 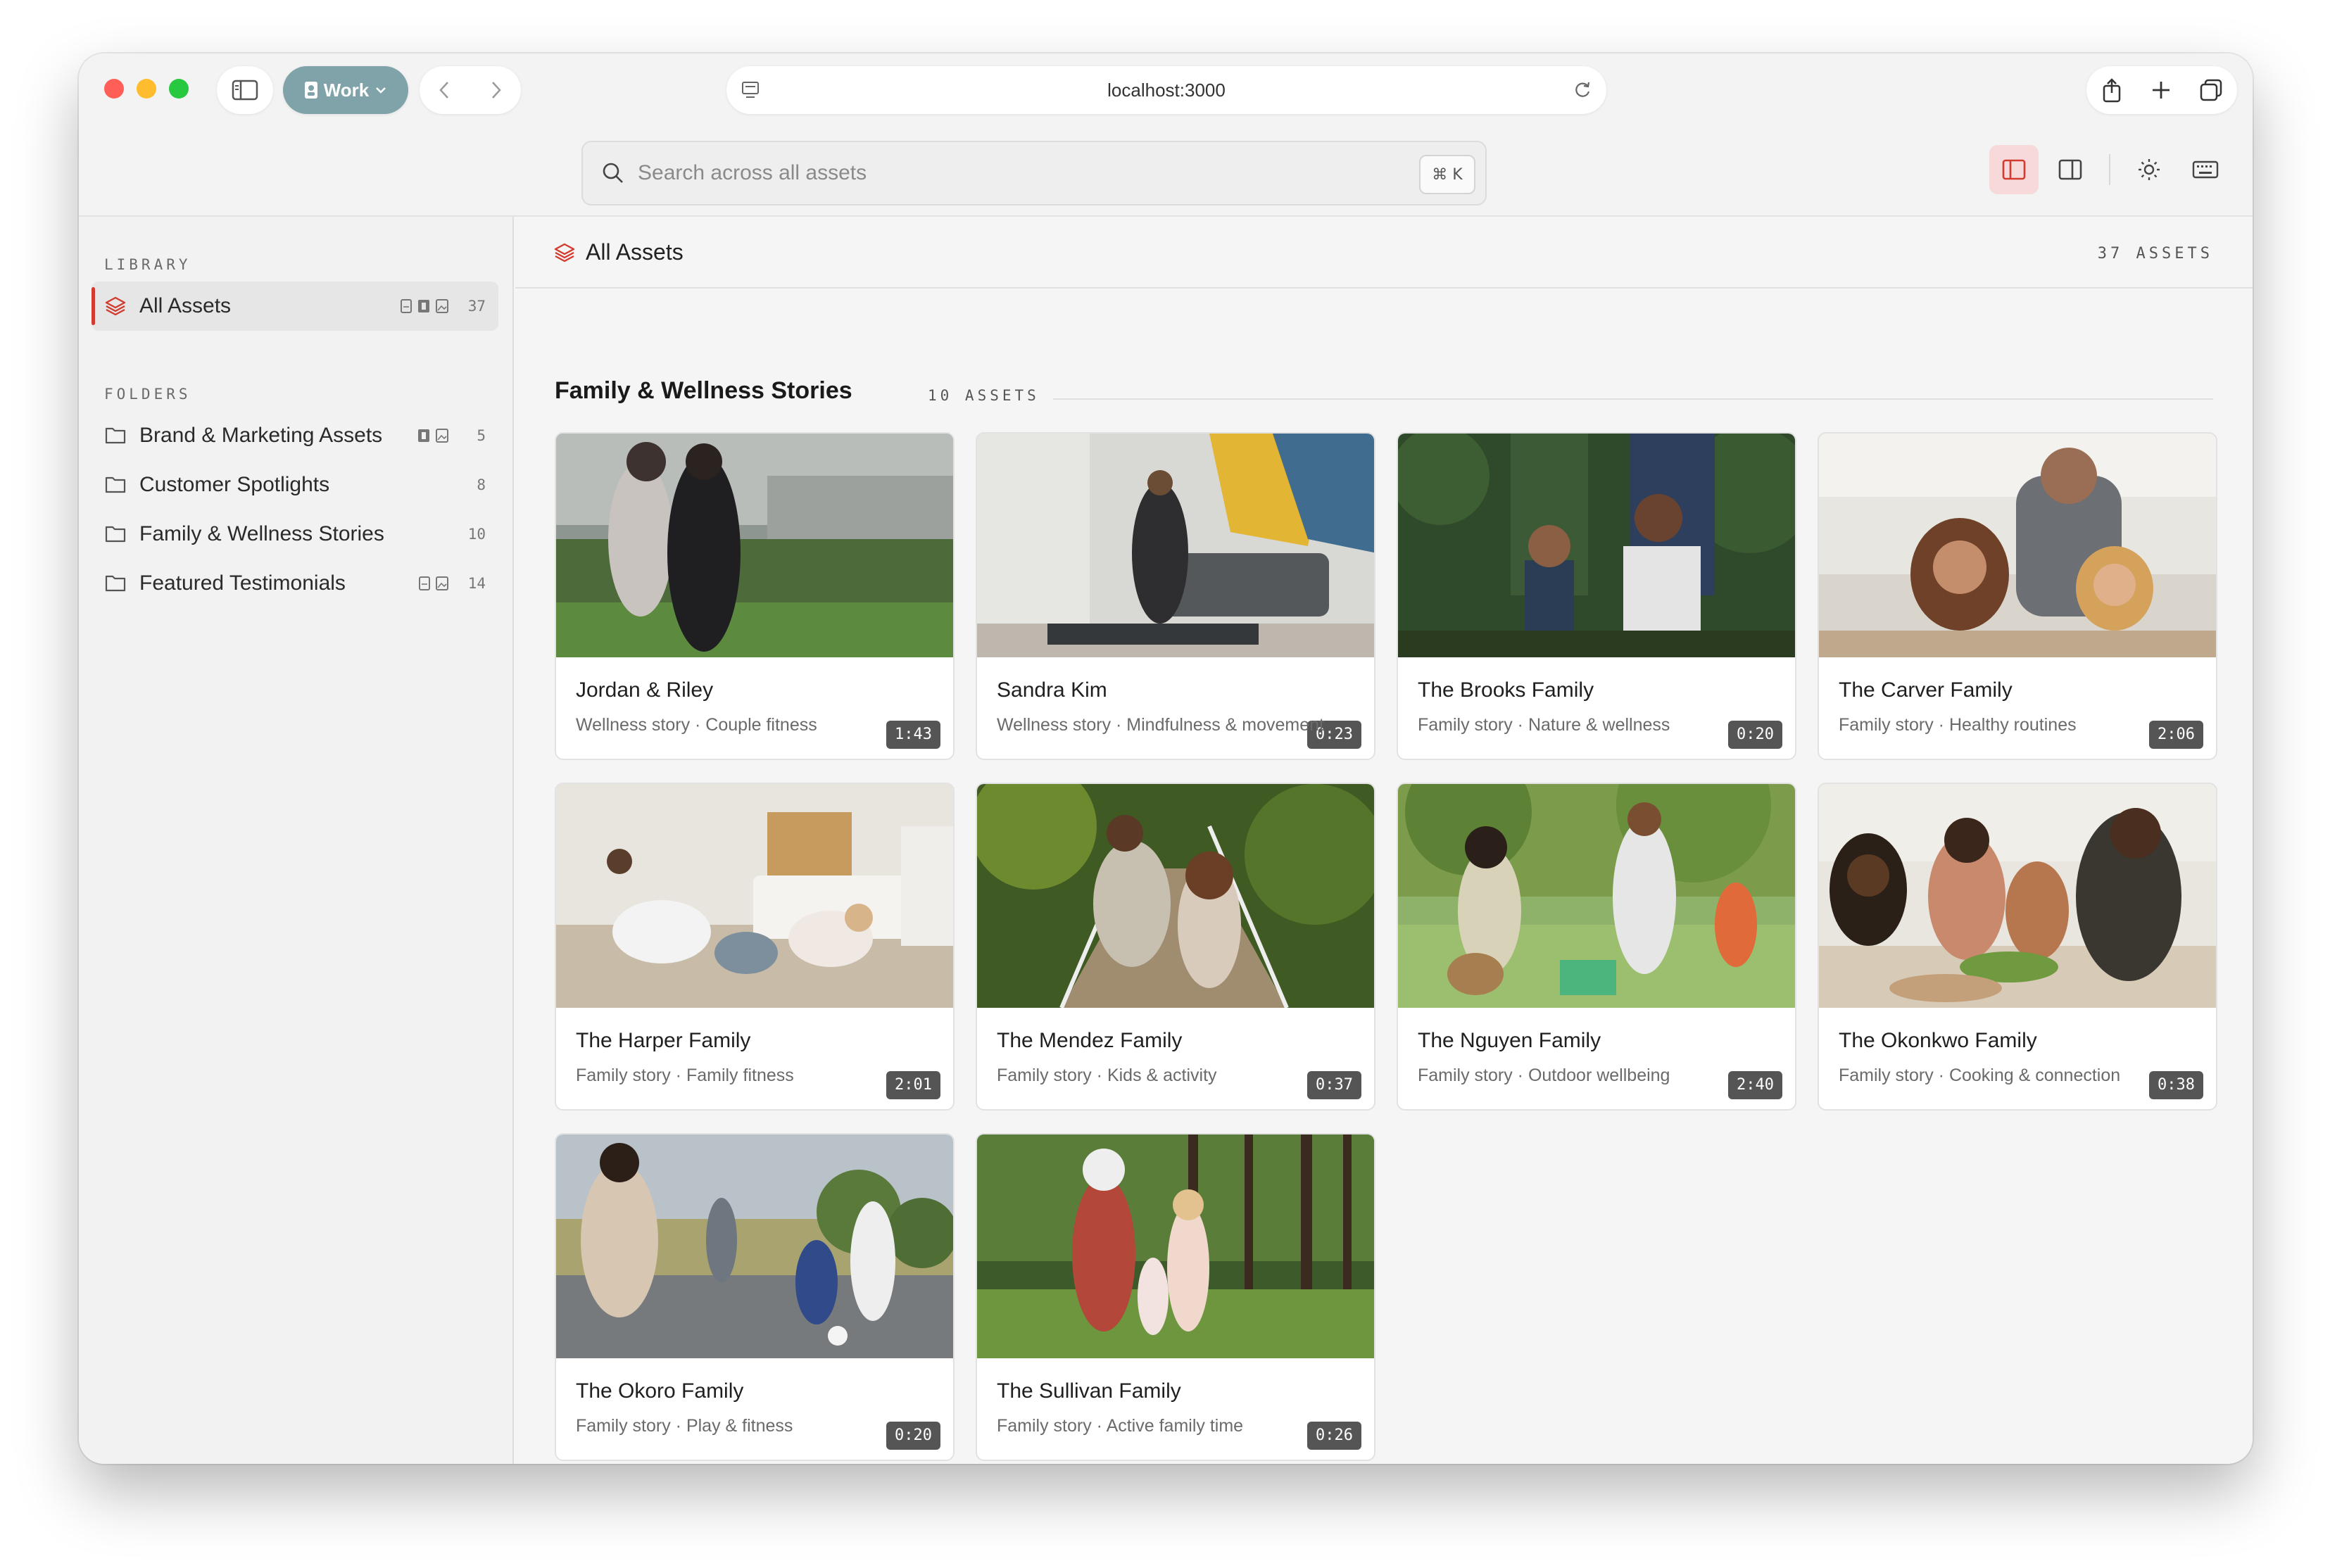 I want to click on card-subtitle: Wellness story · Mindfulness & movement, so click(x=1160, y=725).